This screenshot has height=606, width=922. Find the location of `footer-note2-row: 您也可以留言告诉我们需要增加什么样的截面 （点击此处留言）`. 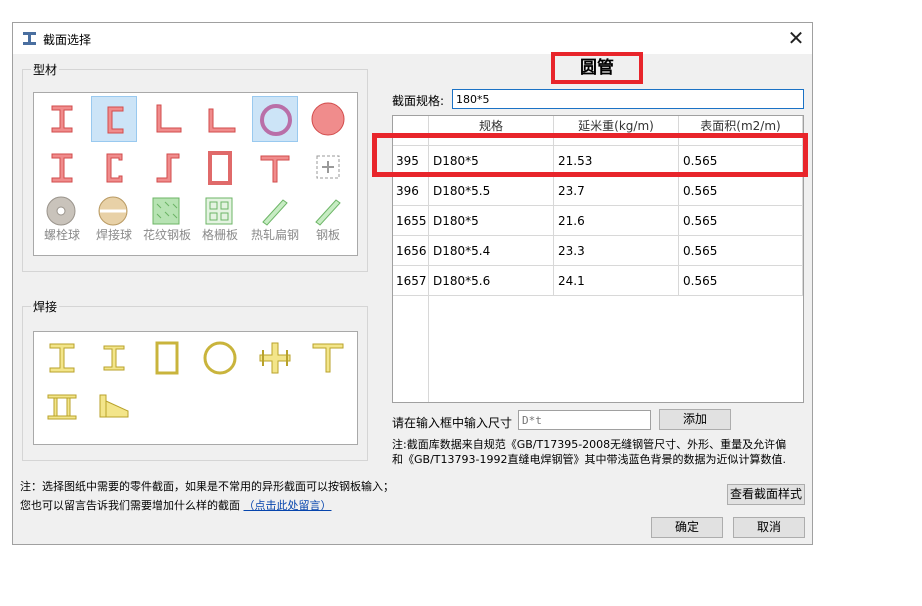

footer-note2-row: 您也可以留言告诉我们需要增加什么样的截面 （点击此处留言） is located at coordinates (176, 505).